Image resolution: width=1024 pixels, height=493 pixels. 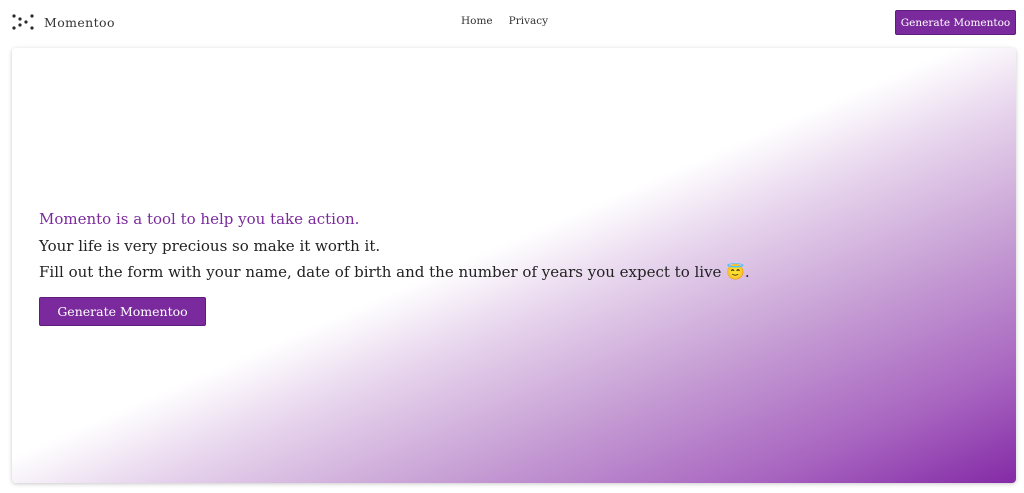 What do you see at coordinates (477, 21) in the screenshot?
I see `nav-link-home: Home` at bounding box center [477, 21].